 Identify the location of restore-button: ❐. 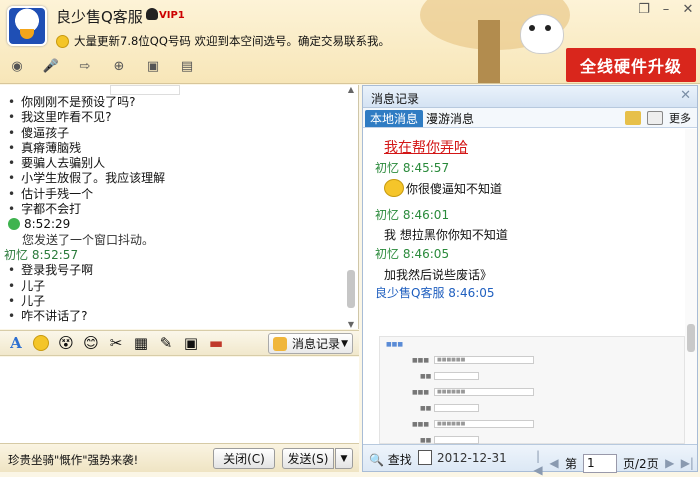
(644, 9).